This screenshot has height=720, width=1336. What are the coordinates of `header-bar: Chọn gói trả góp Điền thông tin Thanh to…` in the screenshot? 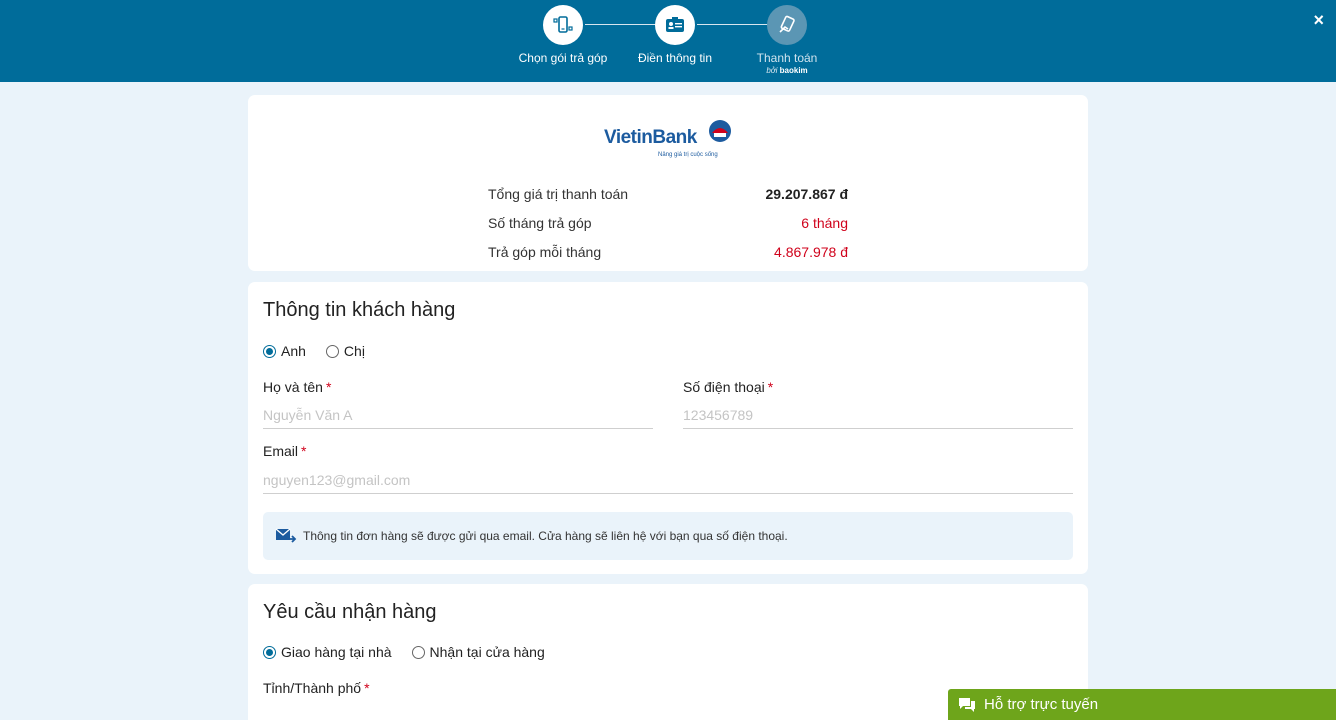 It's located at (668, 41).